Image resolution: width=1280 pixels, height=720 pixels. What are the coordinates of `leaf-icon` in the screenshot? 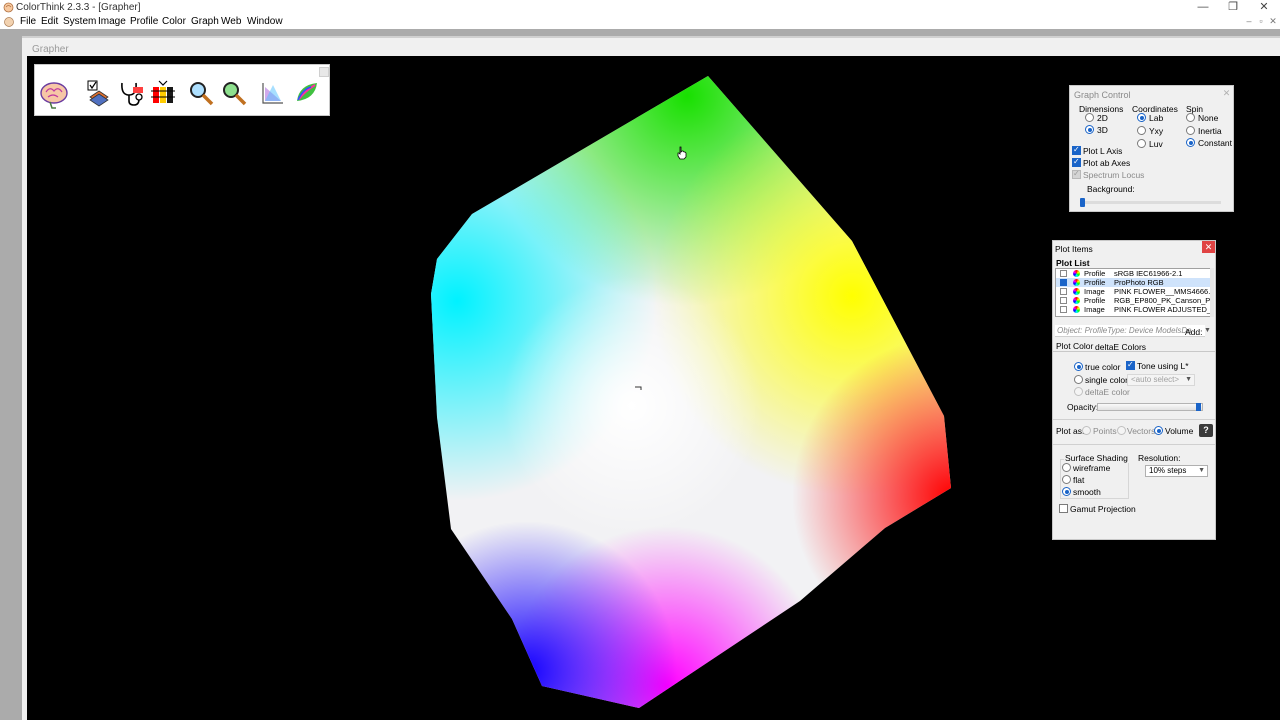 It's located at (307, 93).